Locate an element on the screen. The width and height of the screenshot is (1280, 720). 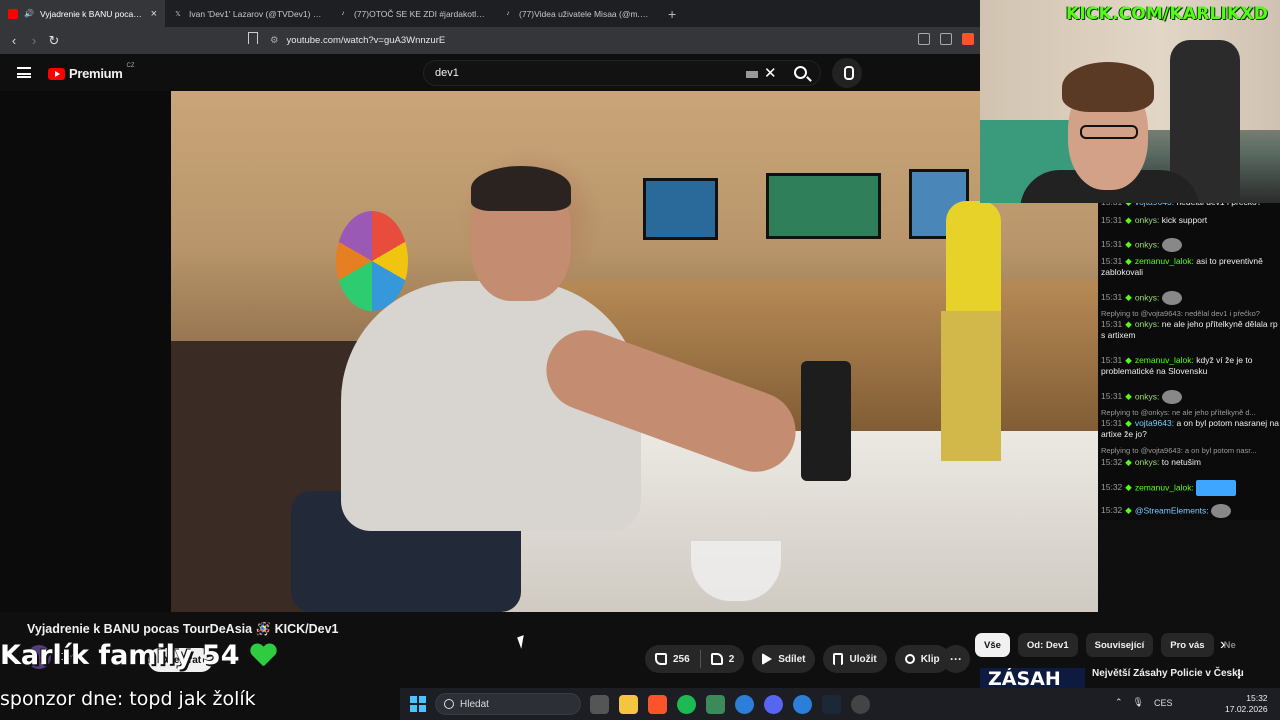
family-overlay: Karlík family 54 is located at coordinates (138, 655).